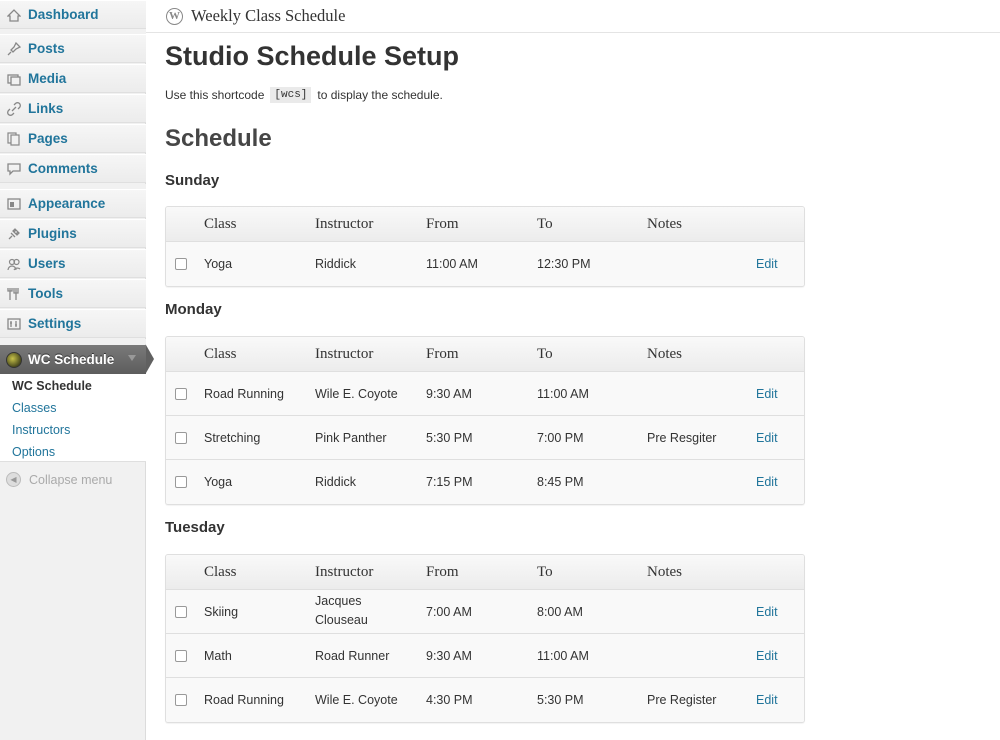 This screenshot has height=740, width=1000. What do you see at coordinates (73, 323) in the screenshot?
I see `sidebar-item-settings: Settings` at bounding box center [73, 323].